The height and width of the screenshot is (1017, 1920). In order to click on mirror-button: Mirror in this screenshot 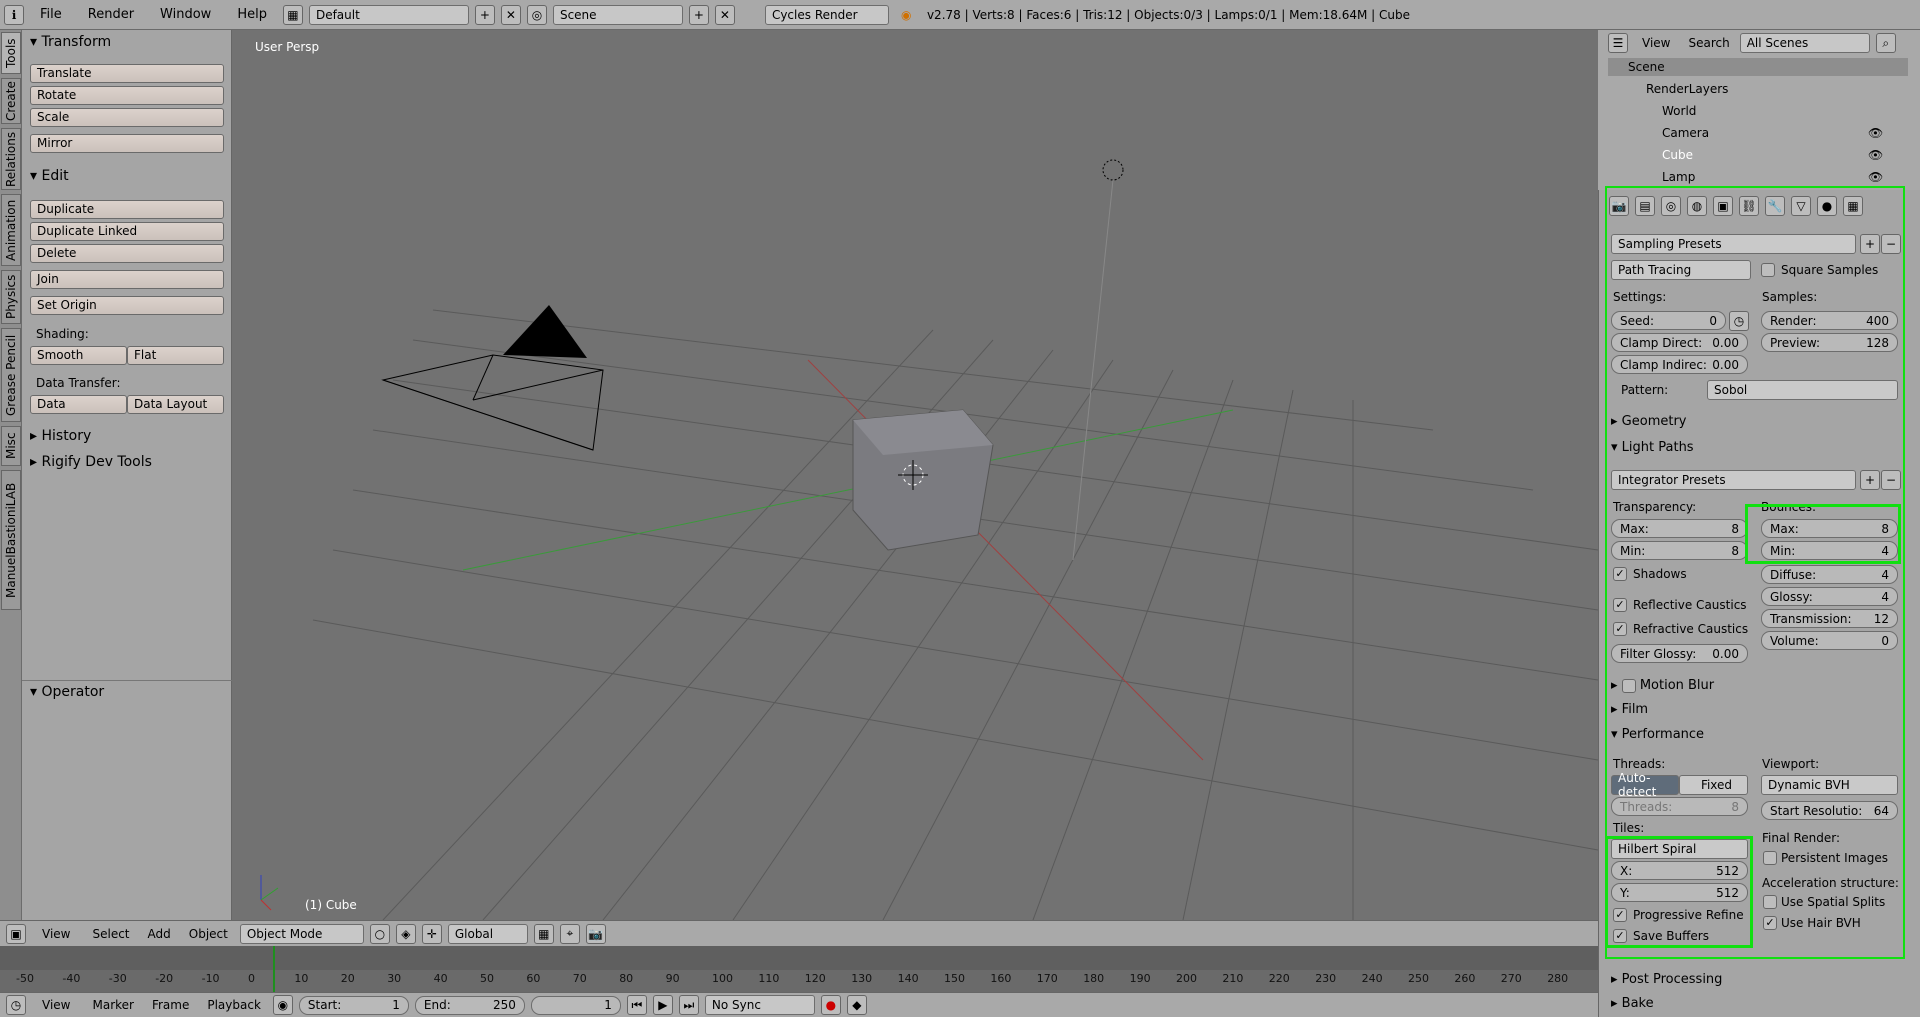, I will do `click(127, 143)`.